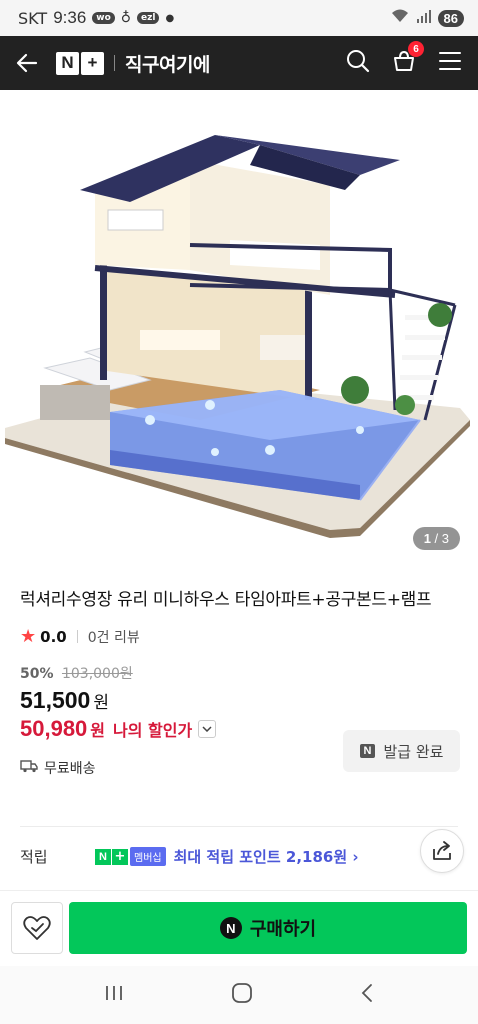 This screenshot has height=1024, width=478. Describe the element at coordinates (242, 995) in the screenshot. I see `home-icon` at that location.